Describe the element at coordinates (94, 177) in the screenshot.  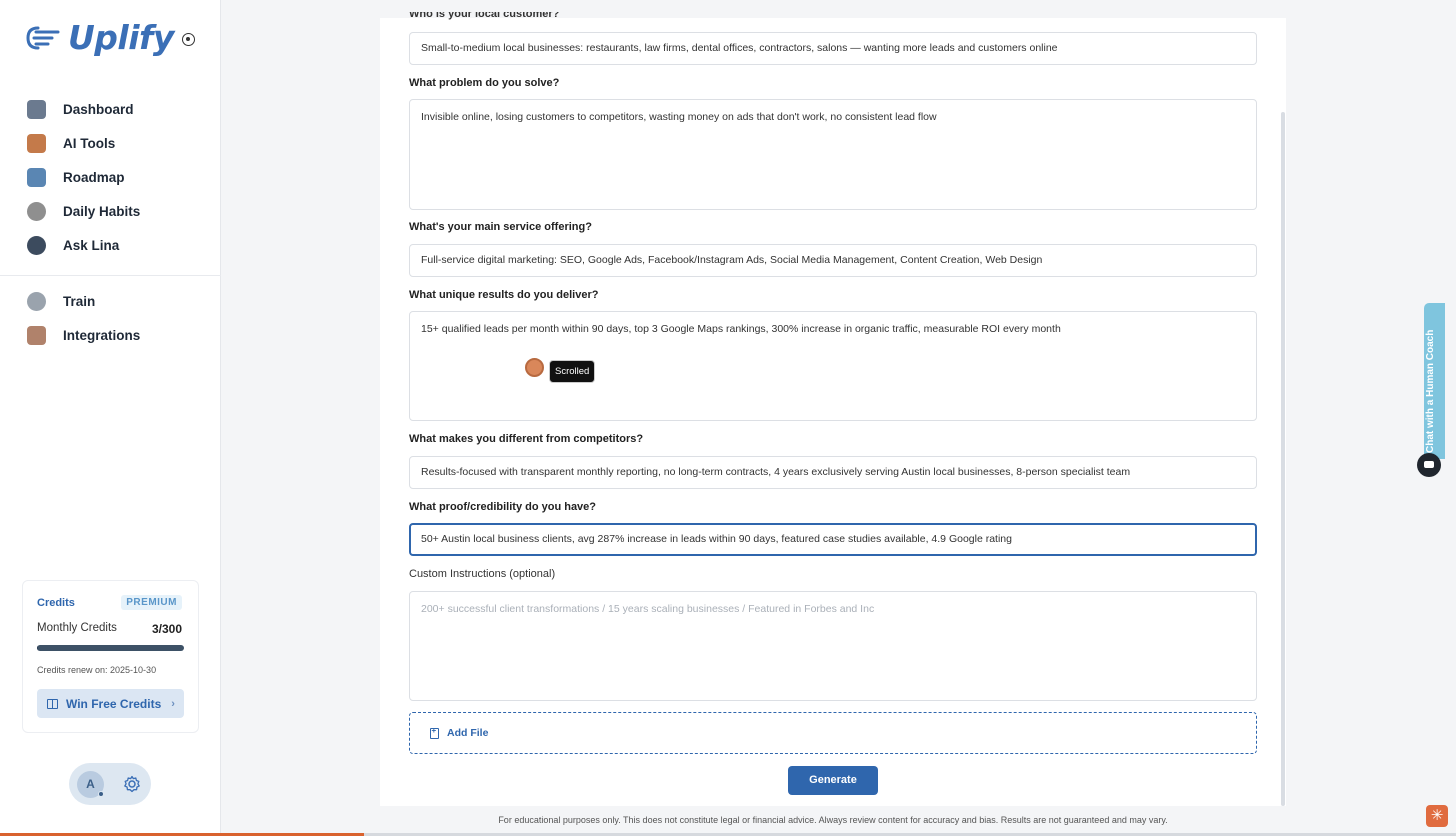
I see `sidebar-item-label: Roadmap` at that location.